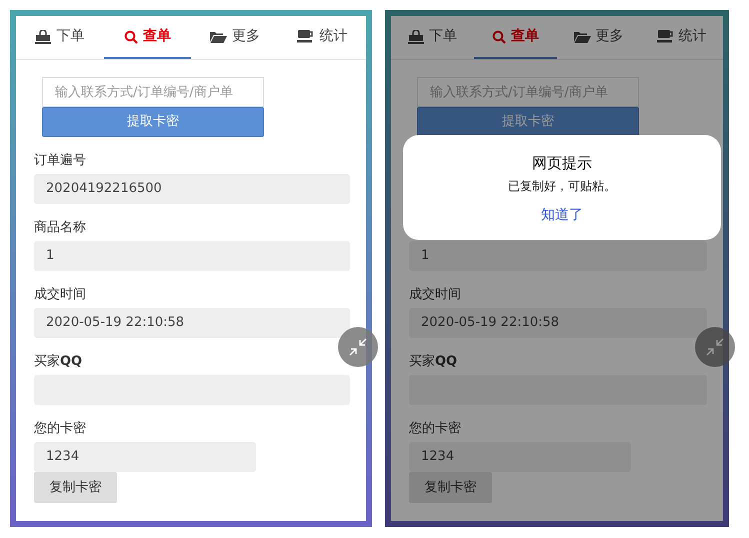 The width and height of the screenshot is (749, 538). I want to click on dialog-message: 已复制好，可贴粘。, so click(562, 186).